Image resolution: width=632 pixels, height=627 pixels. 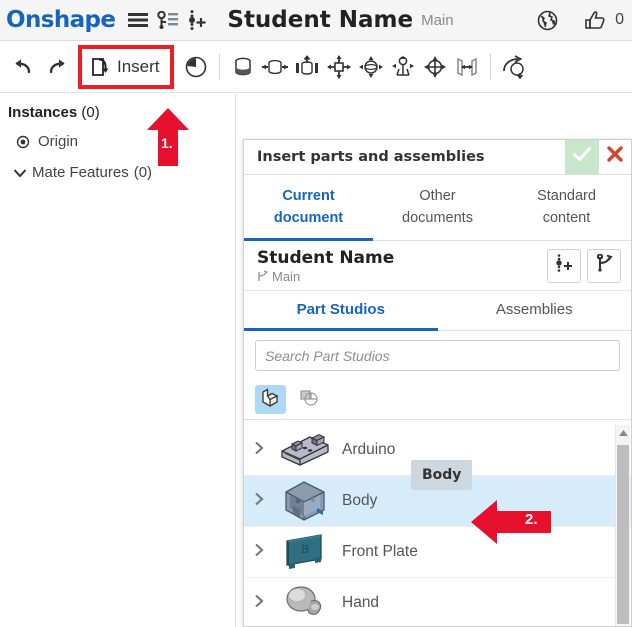 I want to click on version-graph-icon, so click(x=168, y=20).